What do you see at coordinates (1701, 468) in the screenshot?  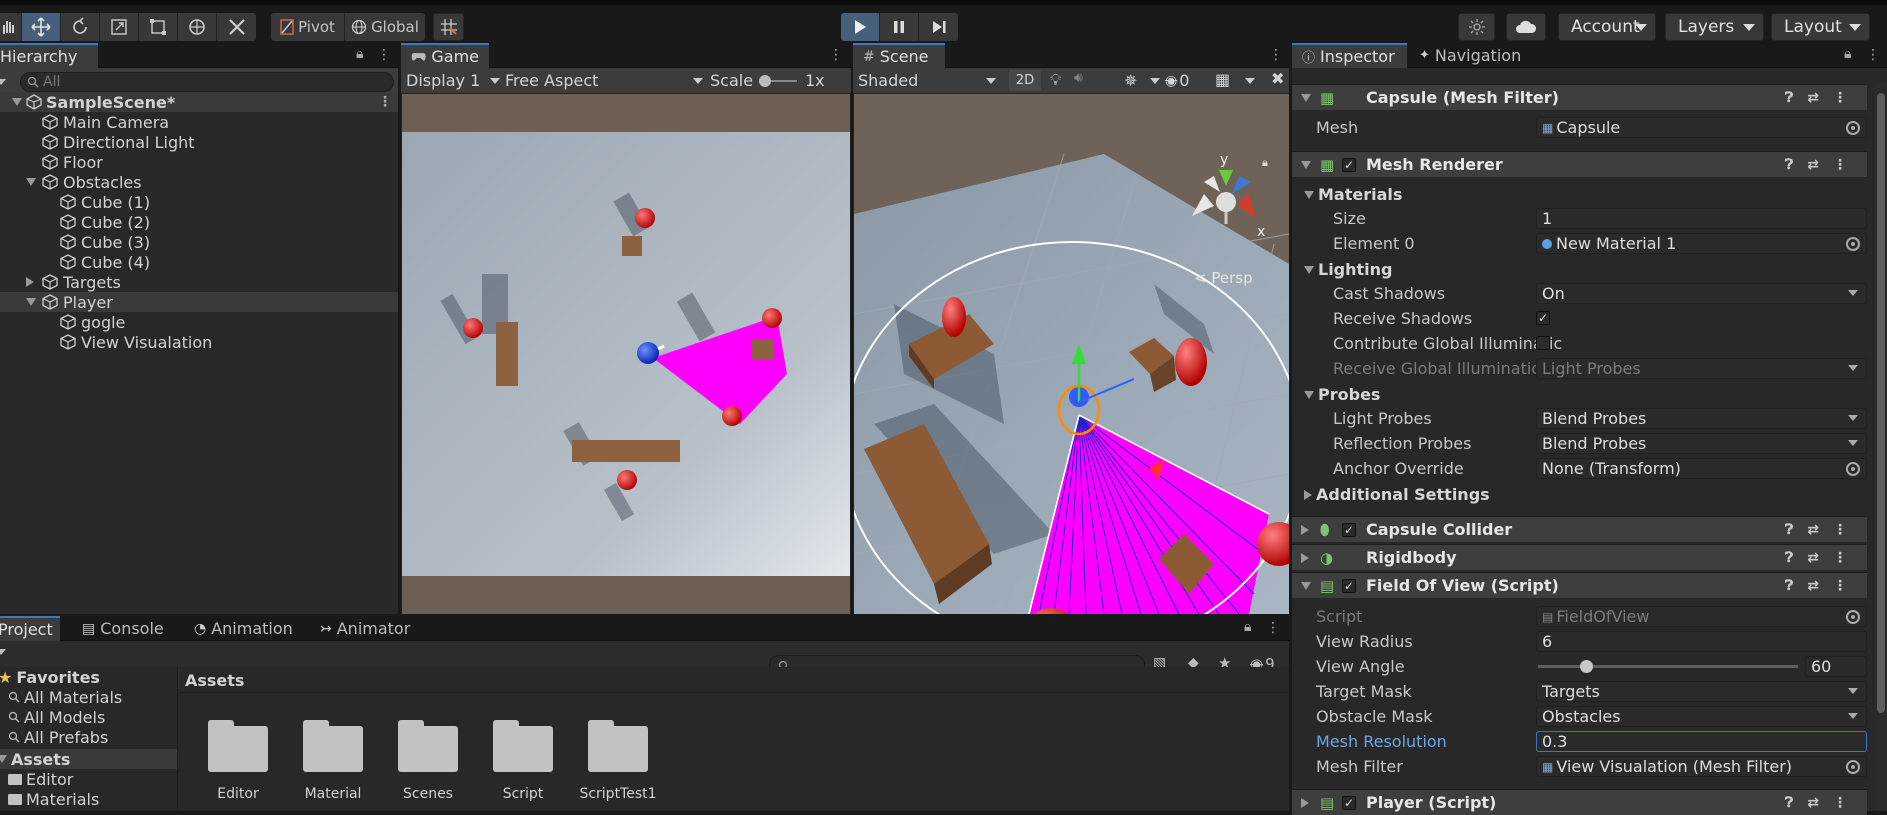 I see `anchor-override-field: None (Transform)` at bounding box center [1701, 468].